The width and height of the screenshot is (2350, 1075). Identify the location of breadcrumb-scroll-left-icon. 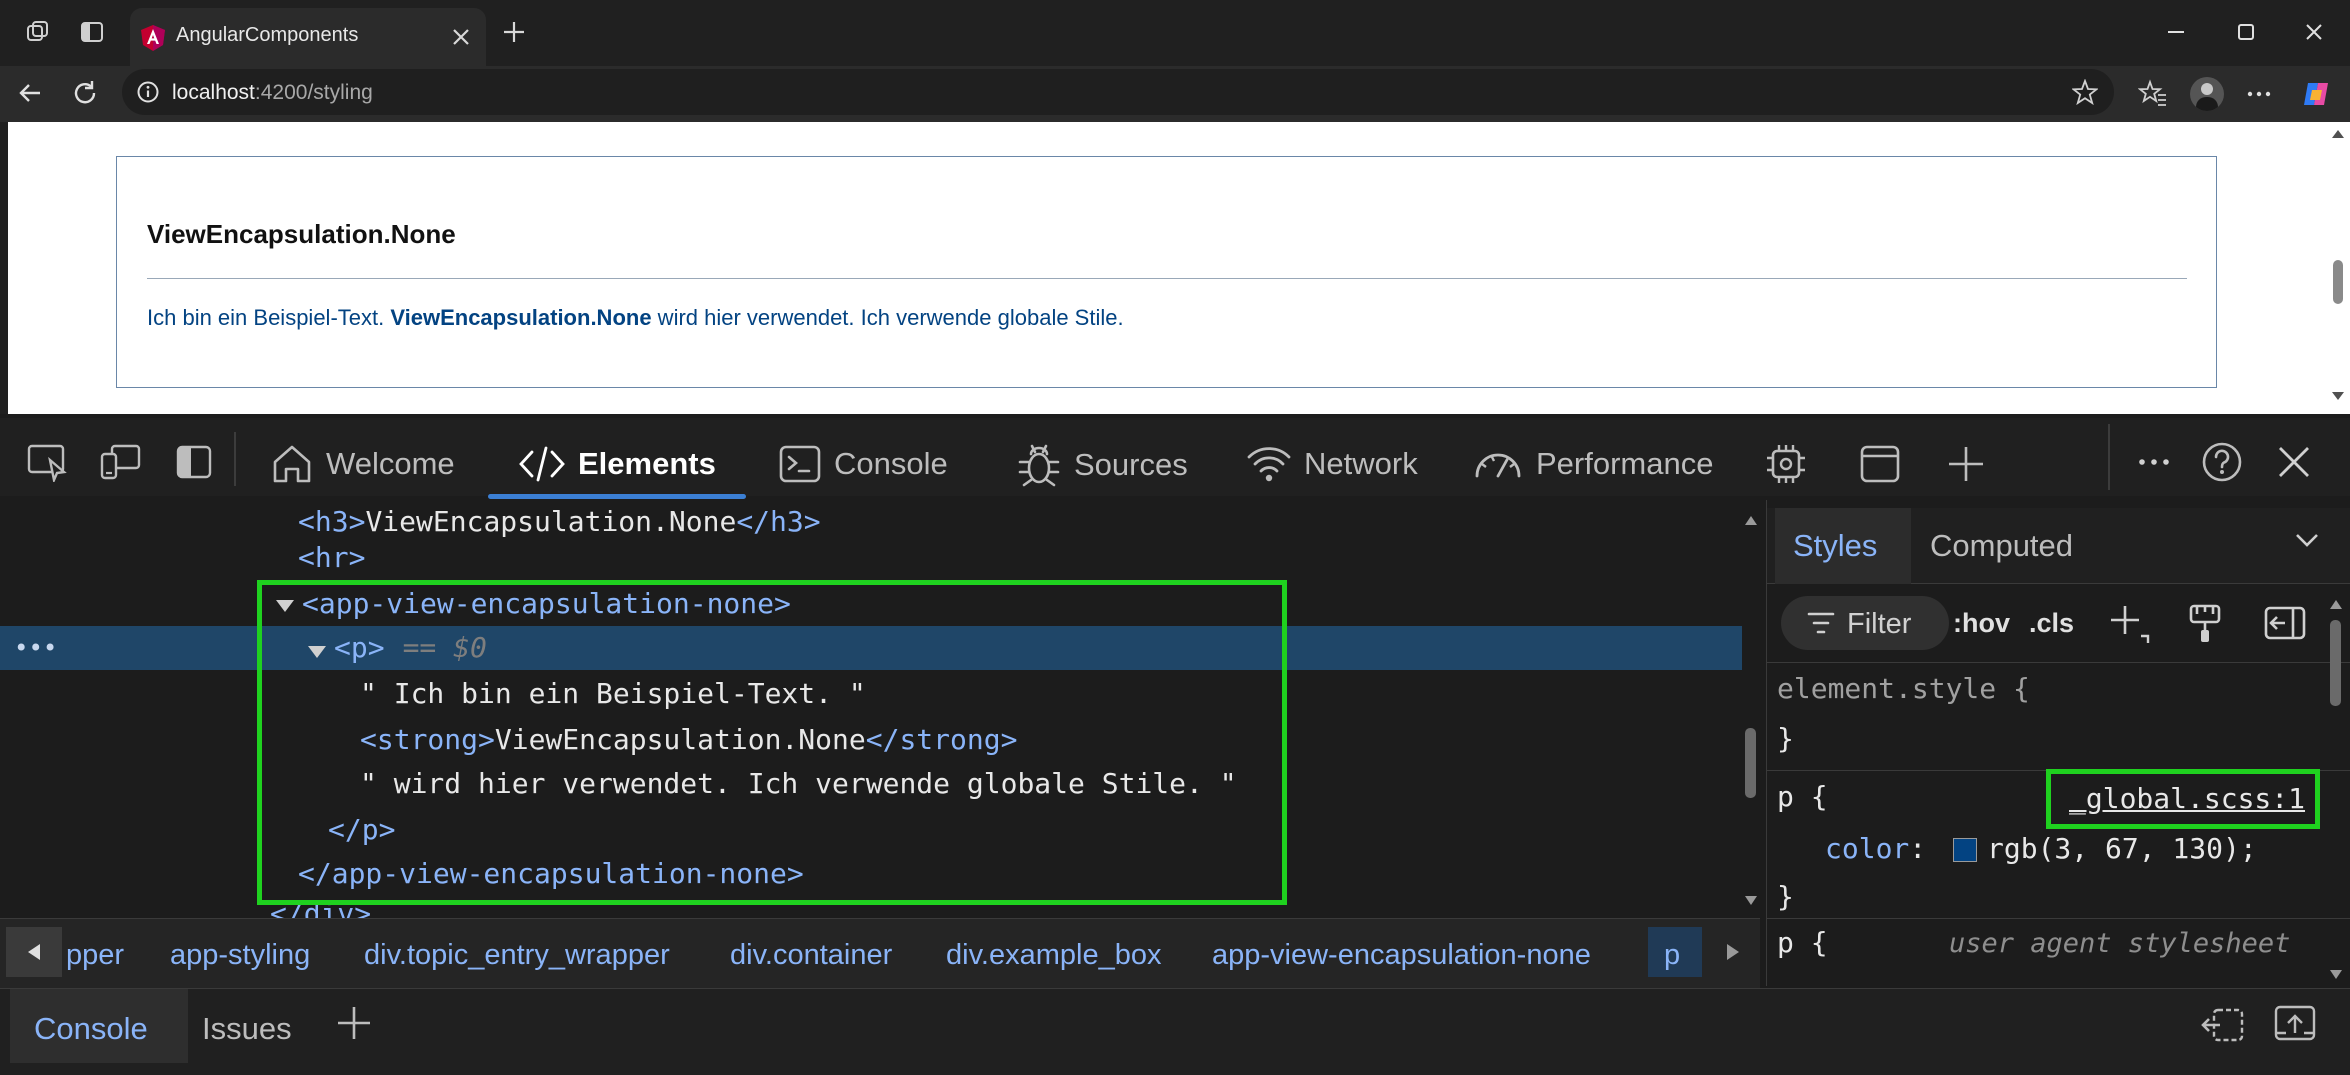
(34, 952).